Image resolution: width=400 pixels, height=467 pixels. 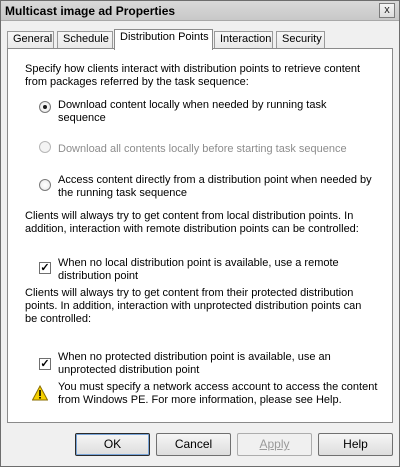 I want to click on cancel-button: Cancel, so click(x=193, y=444).